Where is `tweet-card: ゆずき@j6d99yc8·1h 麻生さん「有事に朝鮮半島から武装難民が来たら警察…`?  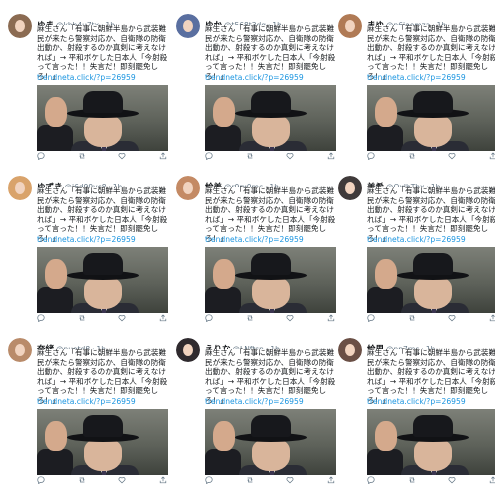
tweet-card: ゆずき@j6d99yc8·1h 麻生さん「有事に朝鮮半島から武装難民が来たら警察… is located at coordinates (88, 247).